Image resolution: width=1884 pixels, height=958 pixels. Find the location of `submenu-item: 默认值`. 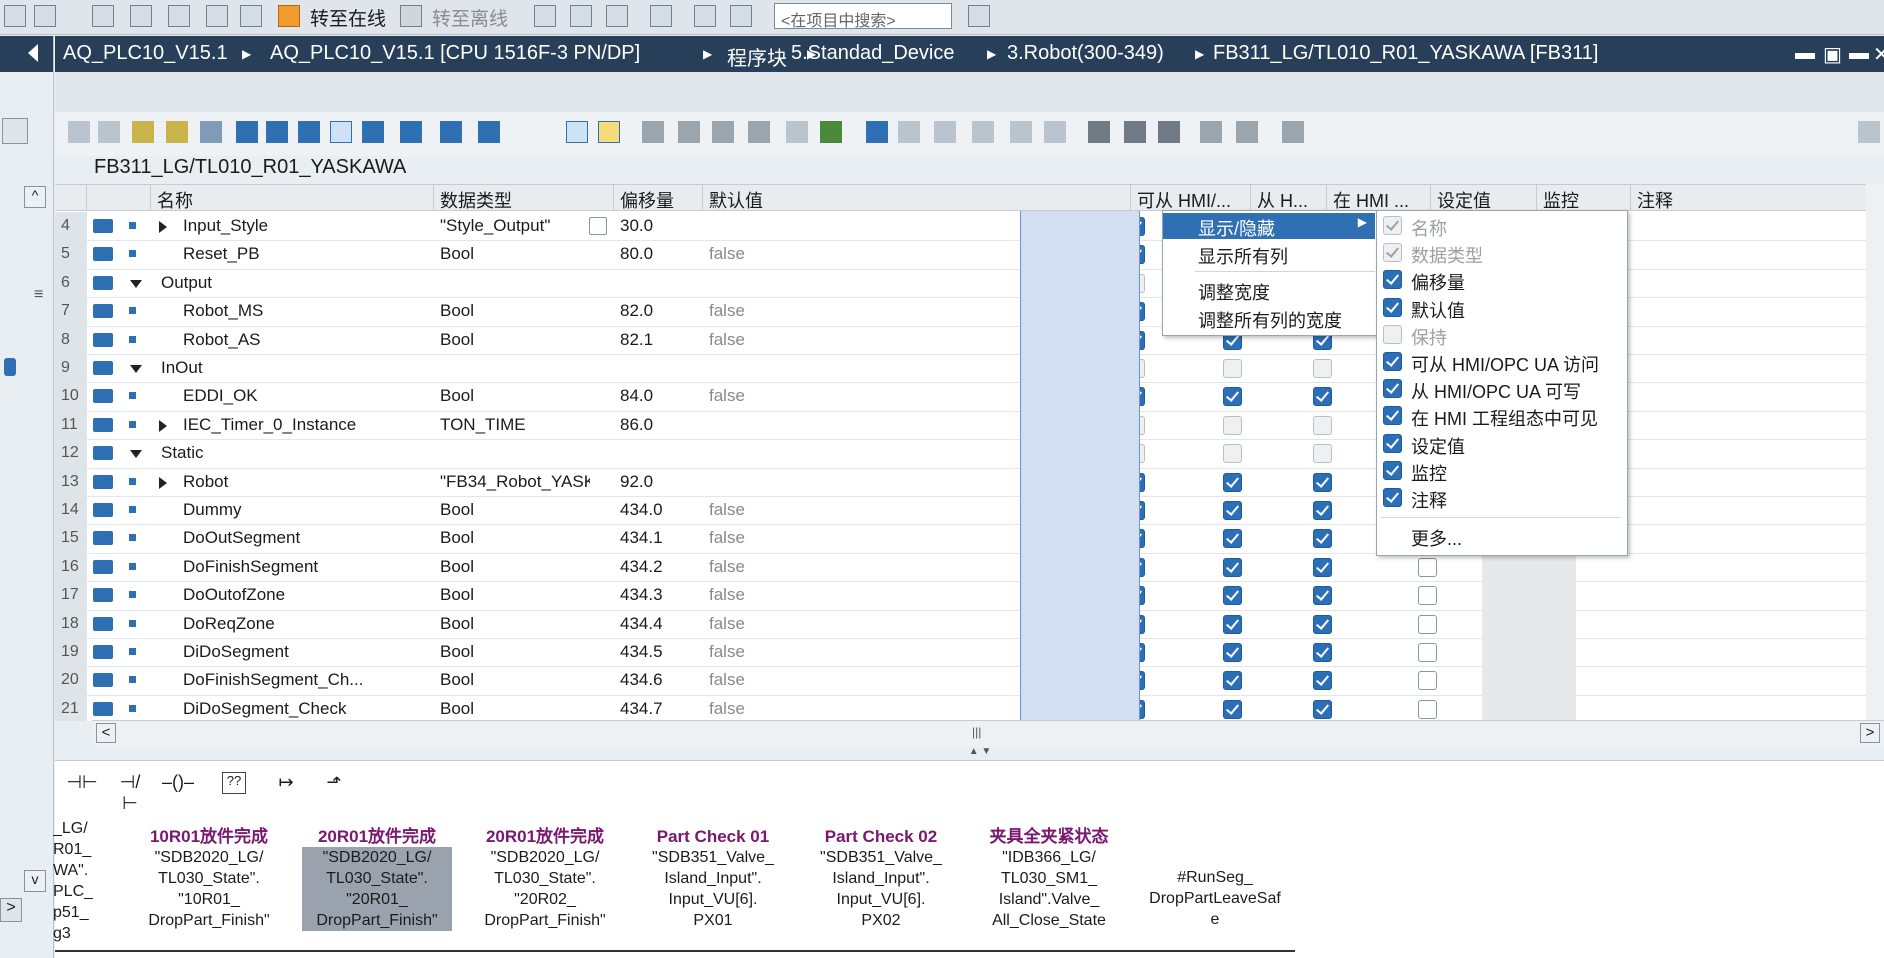

submenu-item: 默认值 is located at coordinates (1501, 308).